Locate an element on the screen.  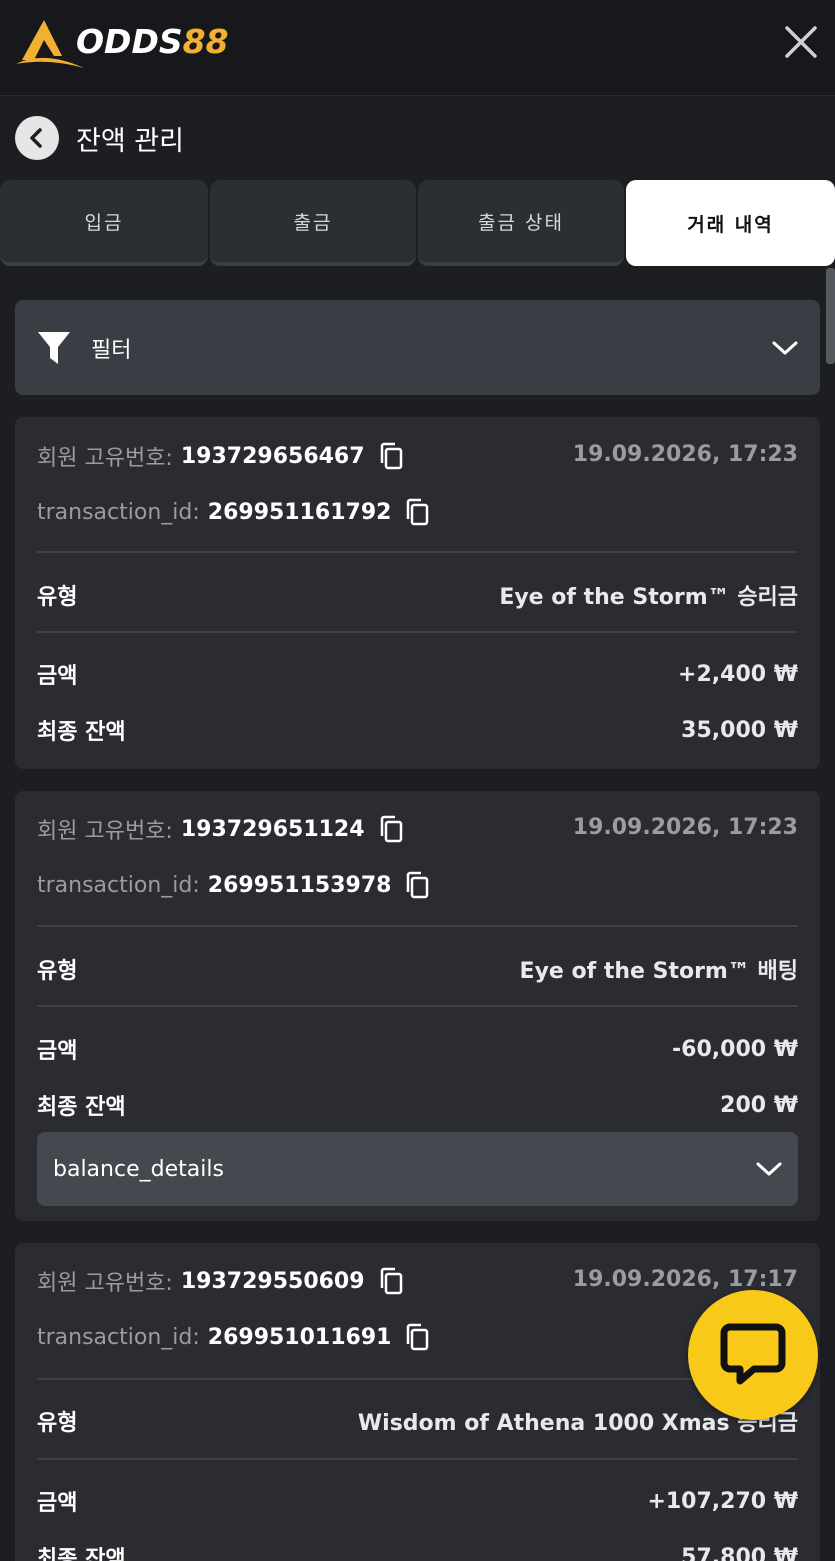
transaction-id-row: transaction_id: 269951011691 is located at coordinates (233, 1337).